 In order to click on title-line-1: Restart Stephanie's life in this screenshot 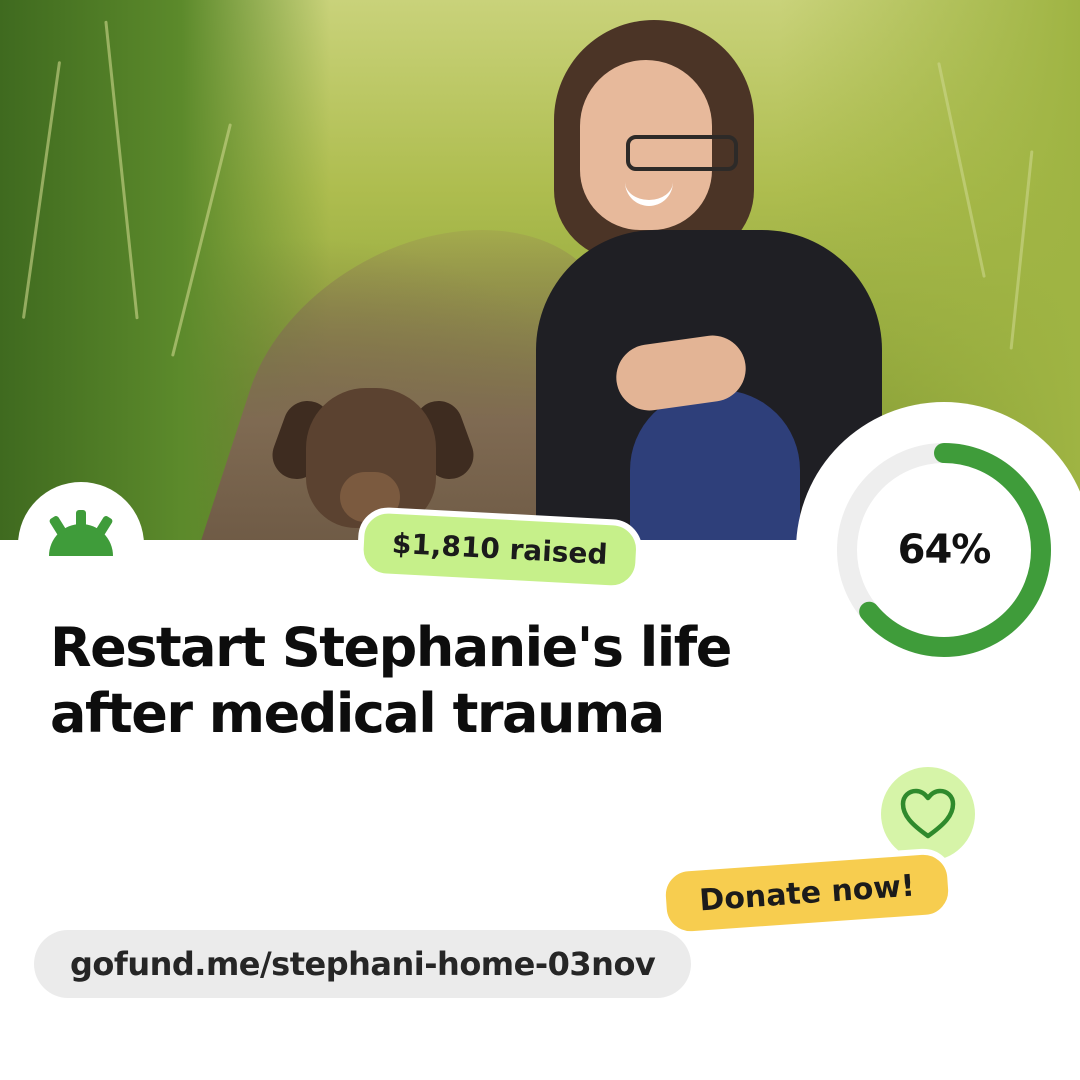, I will do `click(391, 647)`.